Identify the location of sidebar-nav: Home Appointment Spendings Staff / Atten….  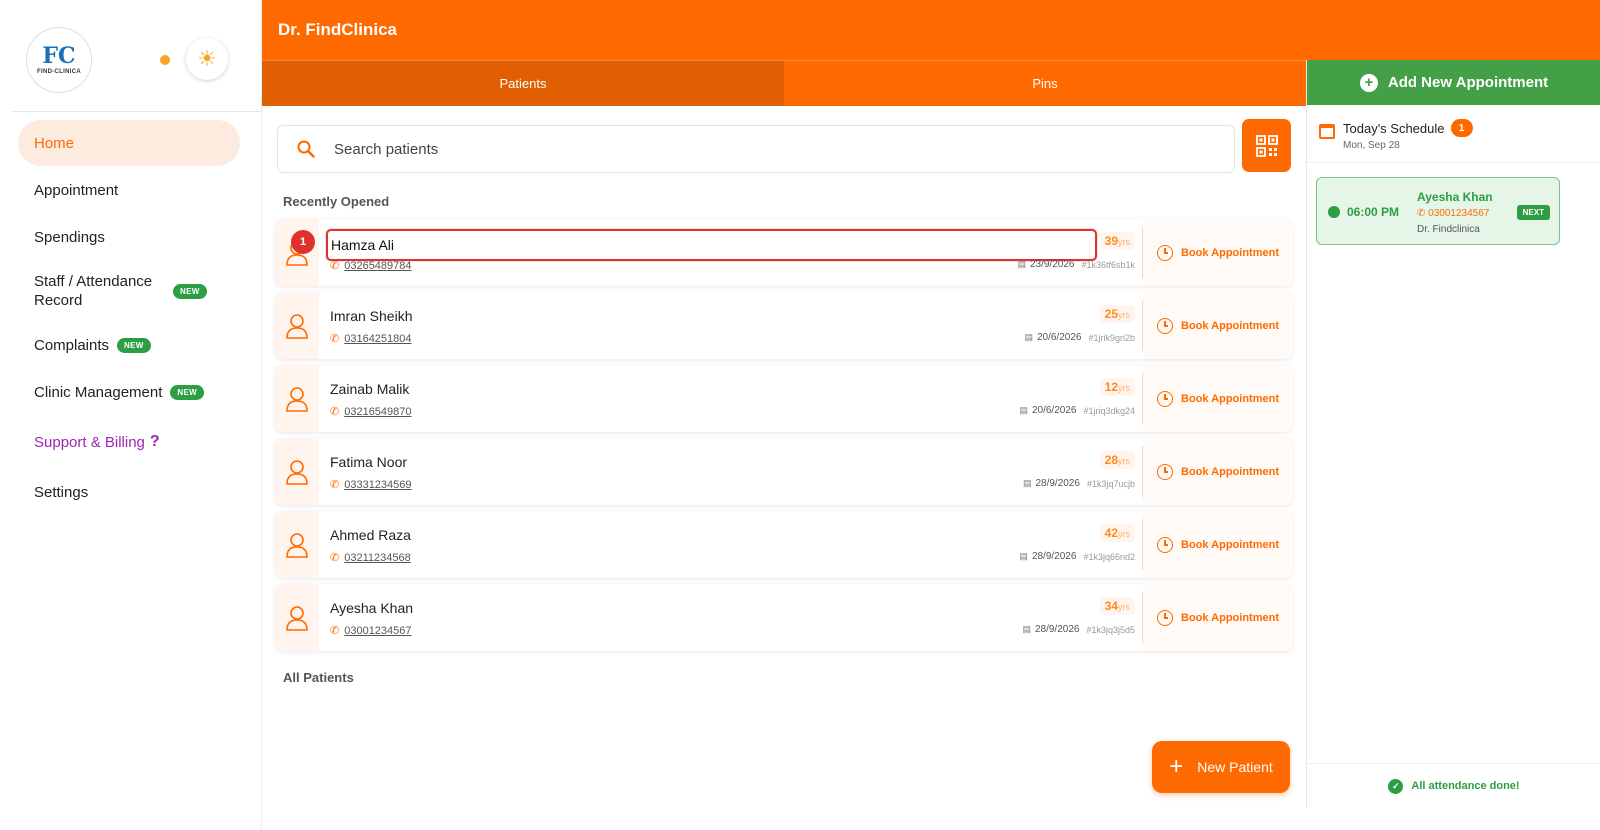
(129, 318).